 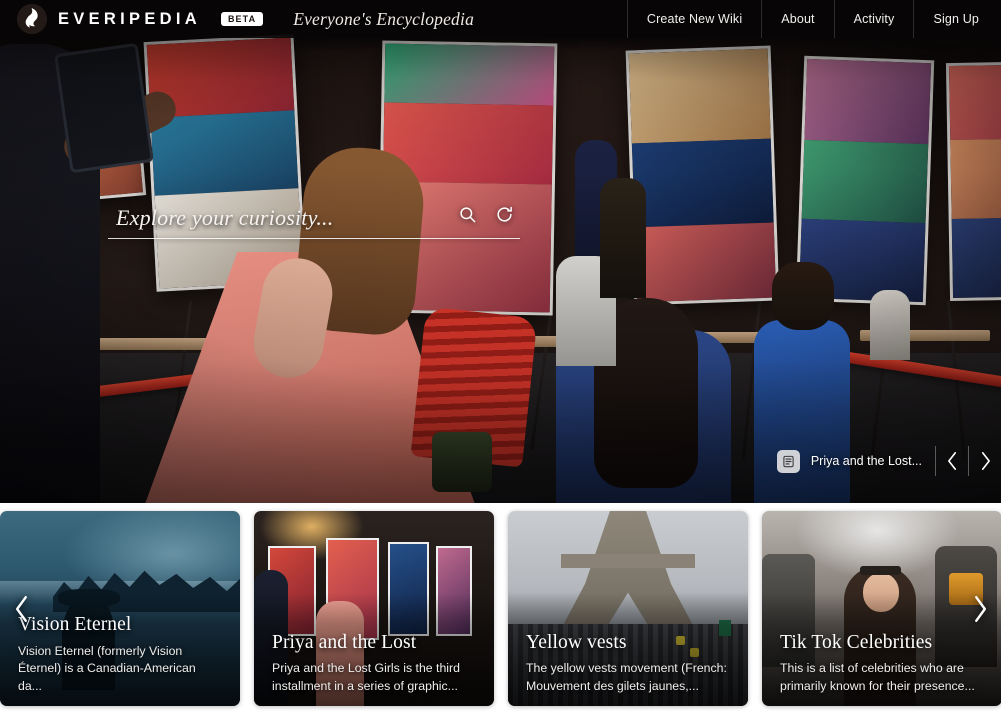 I want to click on hero-prev-button, so click(x=952, y=461).